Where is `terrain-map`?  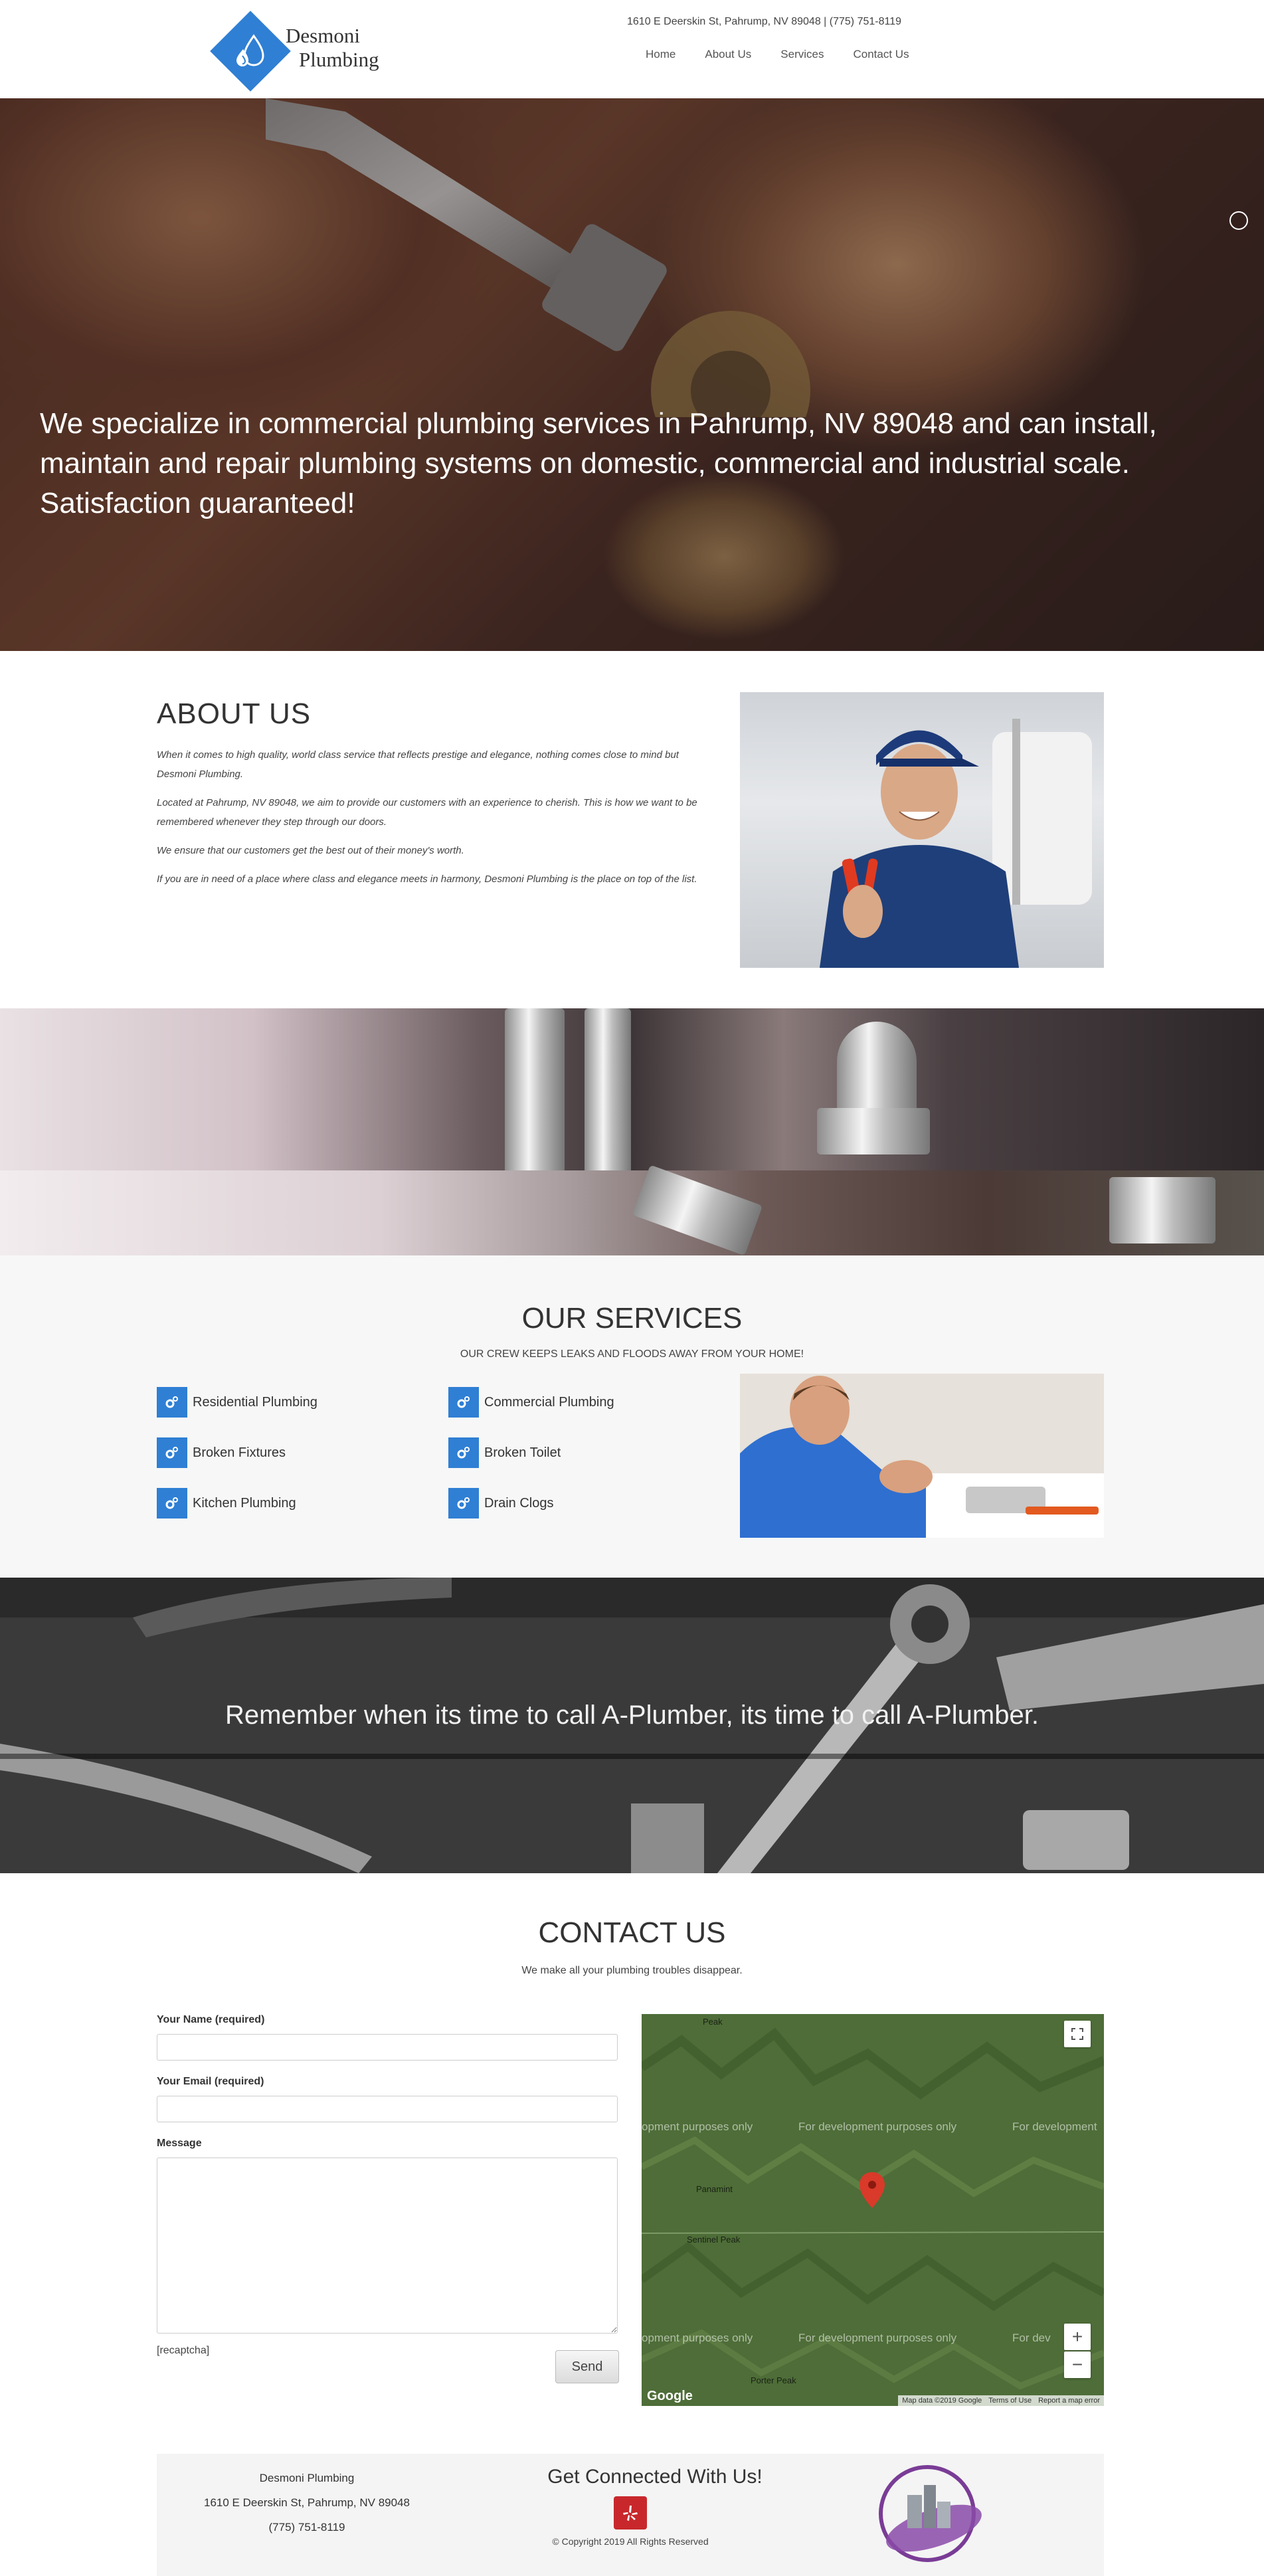 terrain-map is located at coordinates (873, 2210).